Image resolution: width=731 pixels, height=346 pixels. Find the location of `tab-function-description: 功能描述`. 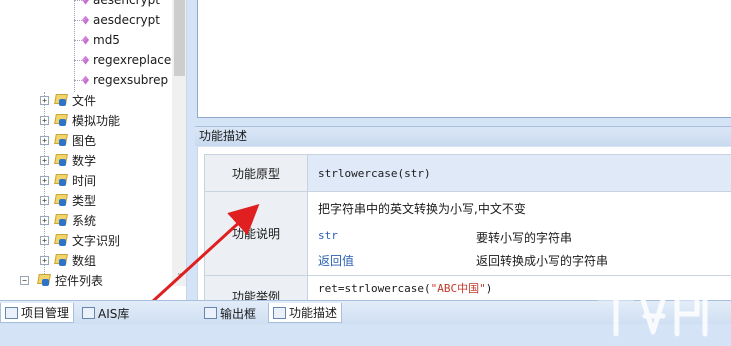

tab-function-description: 功能描述 is located at coordinates (305, 313).